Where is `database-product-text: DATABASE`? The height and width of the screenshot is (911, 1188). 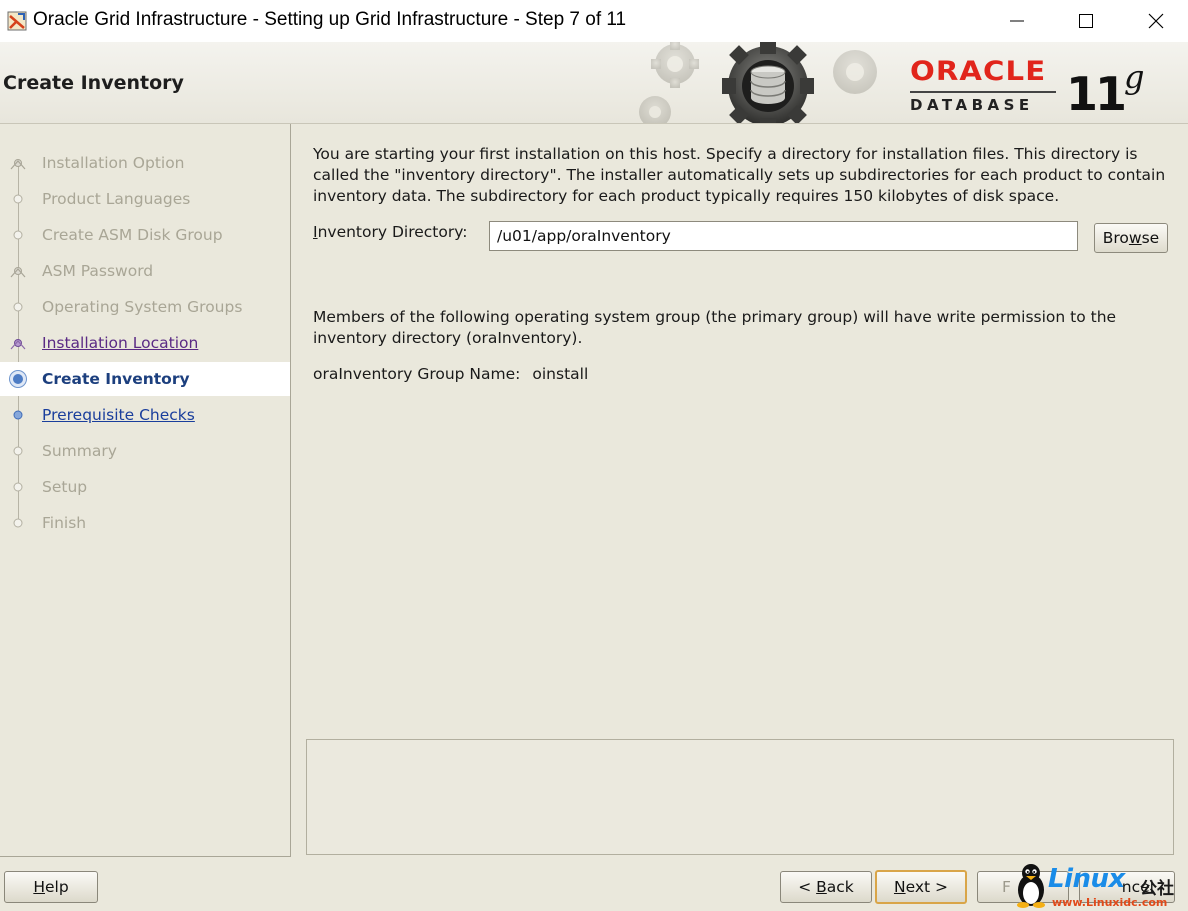
database-product-text: DATABASE is located at coordinates (972, 105).